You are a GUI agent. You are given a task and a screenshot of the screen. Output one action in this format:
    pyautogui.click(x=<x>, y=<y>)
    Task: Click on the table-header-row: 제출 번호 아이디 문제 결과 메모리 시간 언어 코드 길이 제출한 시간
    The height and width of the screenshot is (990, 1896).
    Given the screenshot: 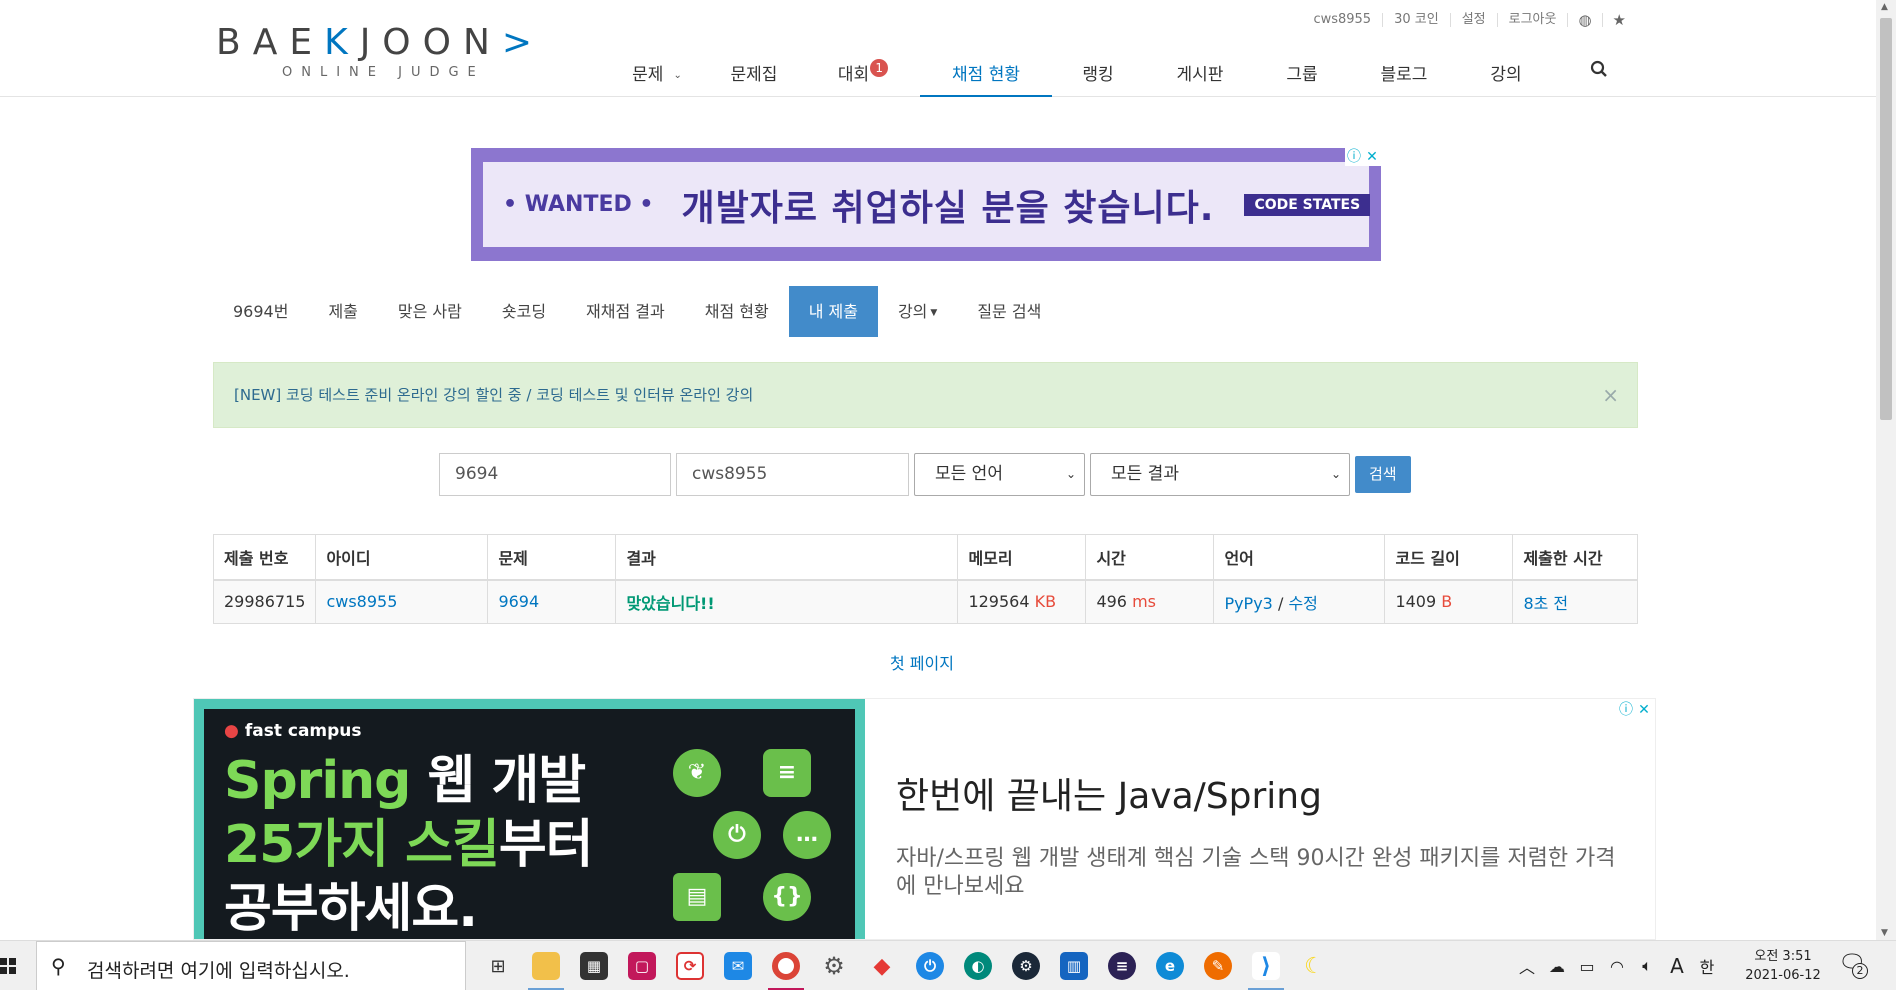 What is the action you would take?
    pyautogui.click(x=925, y=557)
    